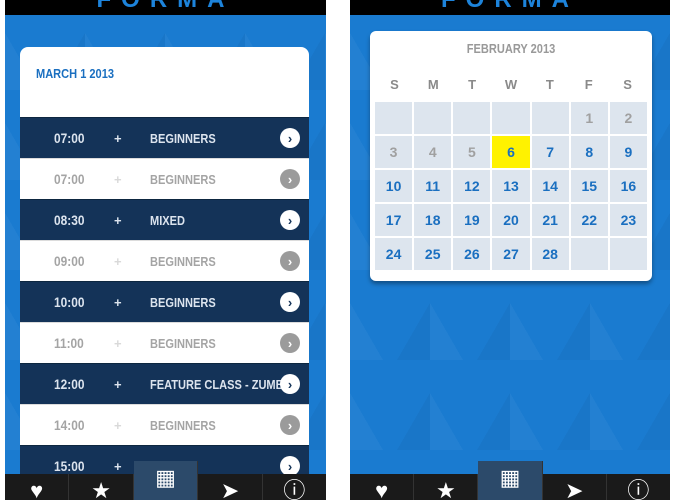 This screenshot has height=500, width=675. Describe the element at coordinates (589, 152) in the screenshot. I see `calendar-day: 8` at that location.